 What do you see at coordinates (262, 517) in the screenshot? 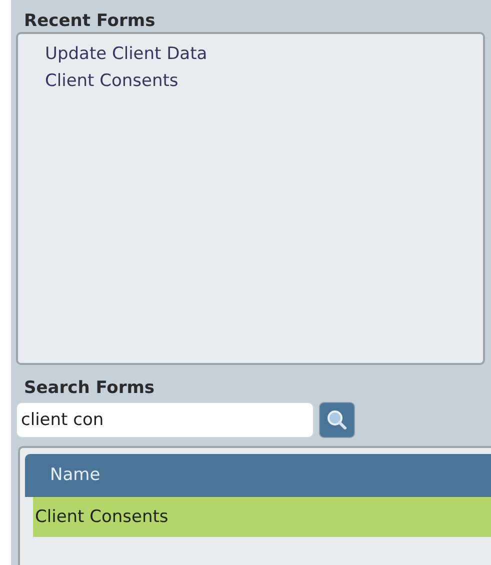
I see `table-row: Client Consents` at bounding box center [262, 517].